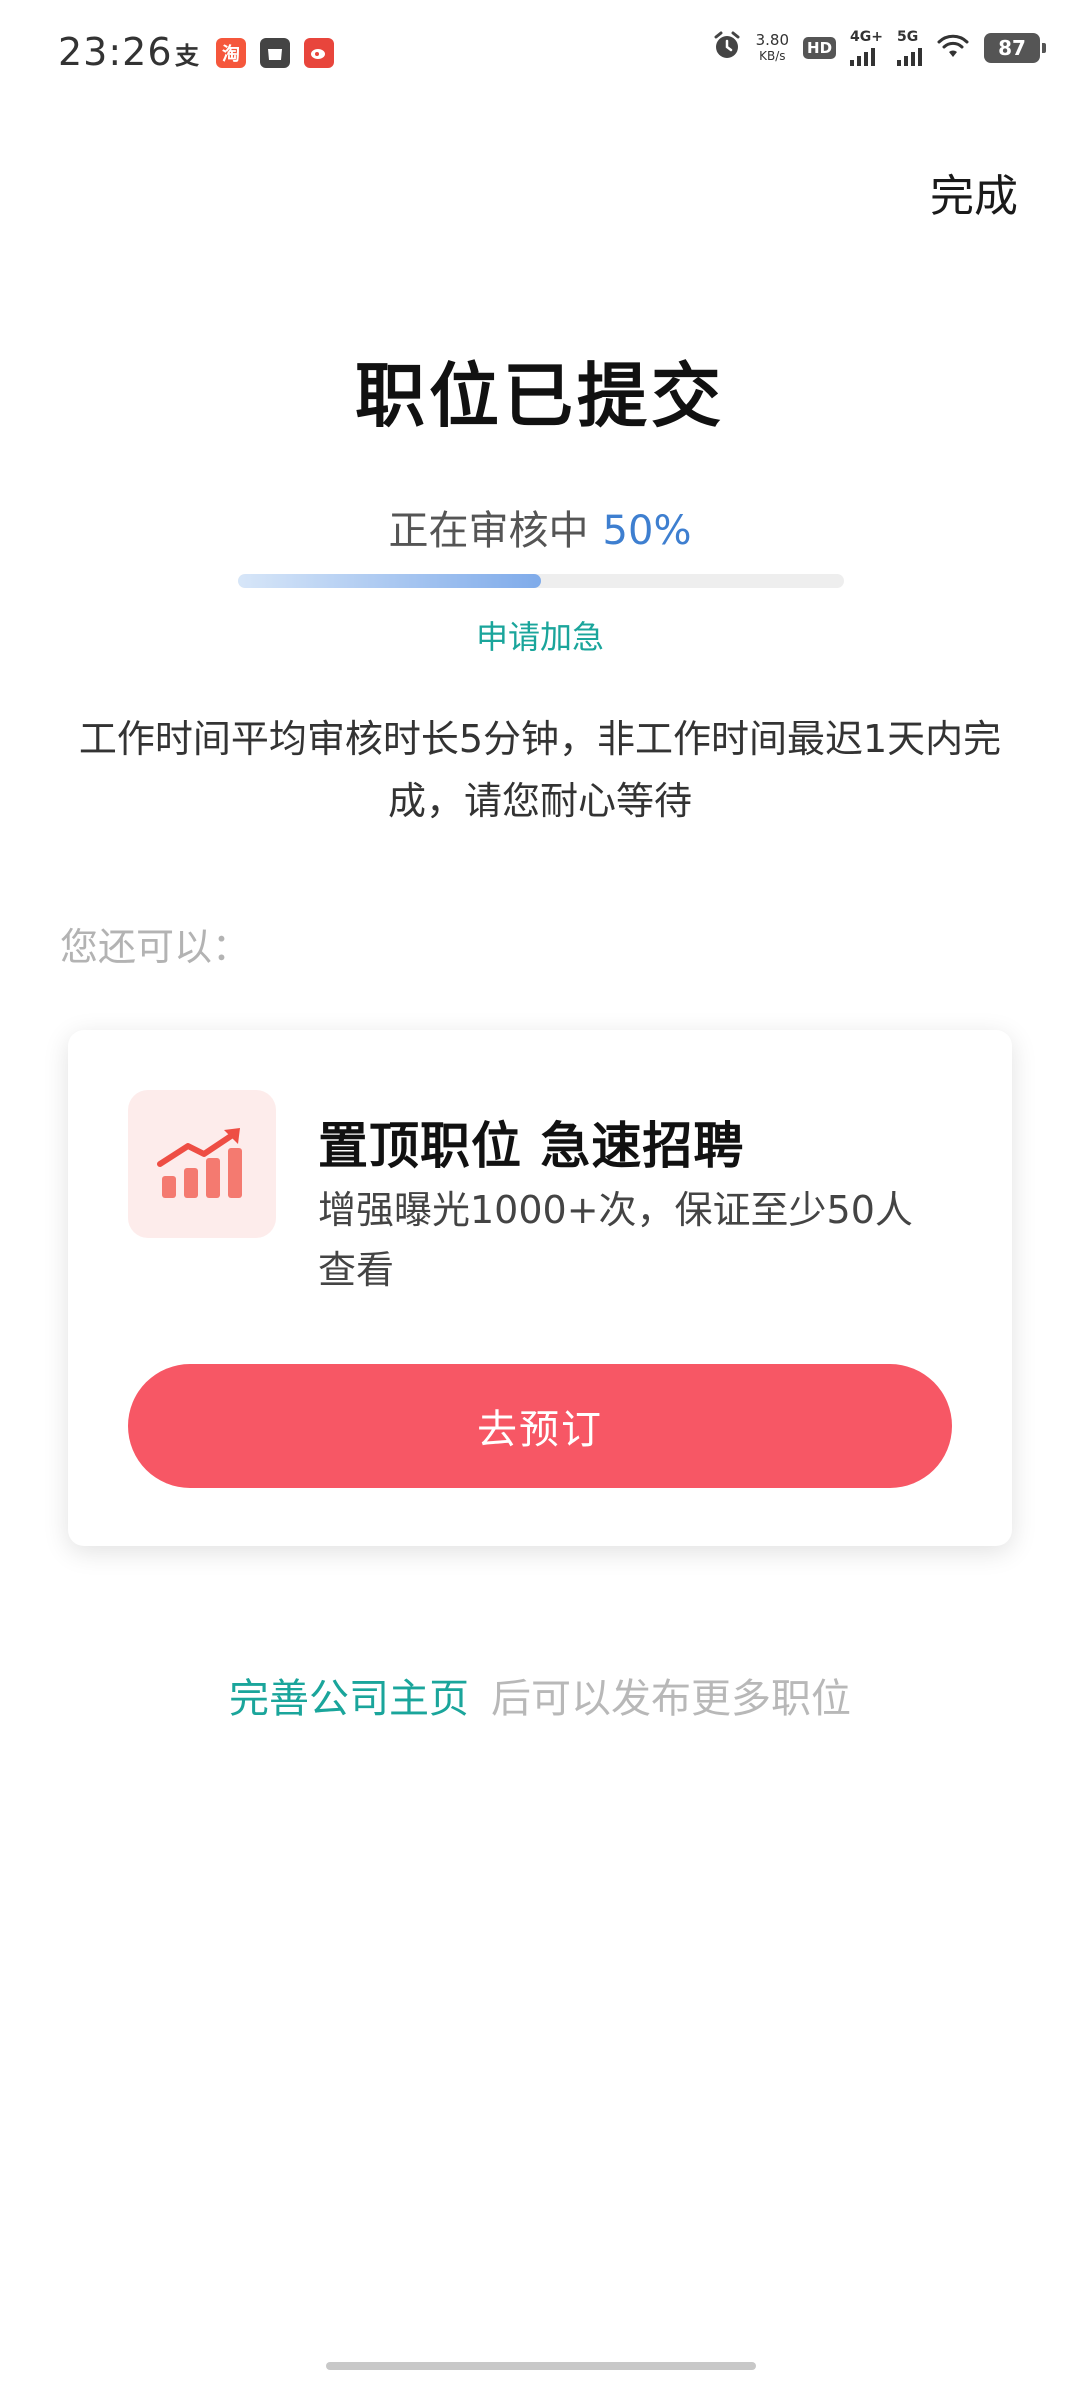 This screenshot has width=1080, height=2400. Describe the element at coordinates (349, 1699) in the screenshot. I see `complete-company-page-link: 完善公司主页` at that location.